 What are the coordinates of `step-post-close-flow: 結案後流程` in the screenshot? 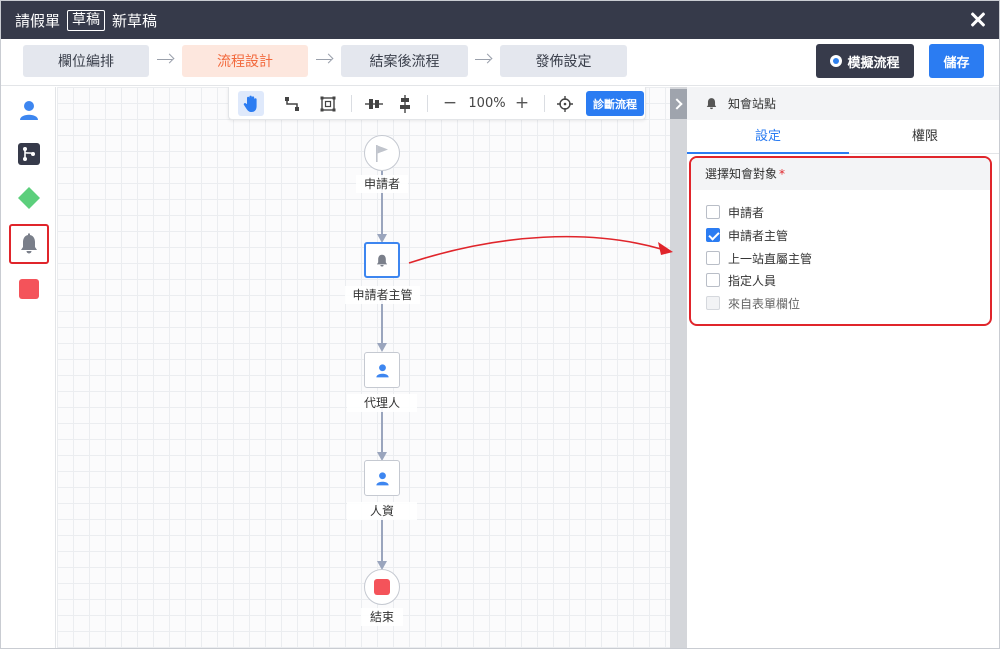 It's located at (404, 61).